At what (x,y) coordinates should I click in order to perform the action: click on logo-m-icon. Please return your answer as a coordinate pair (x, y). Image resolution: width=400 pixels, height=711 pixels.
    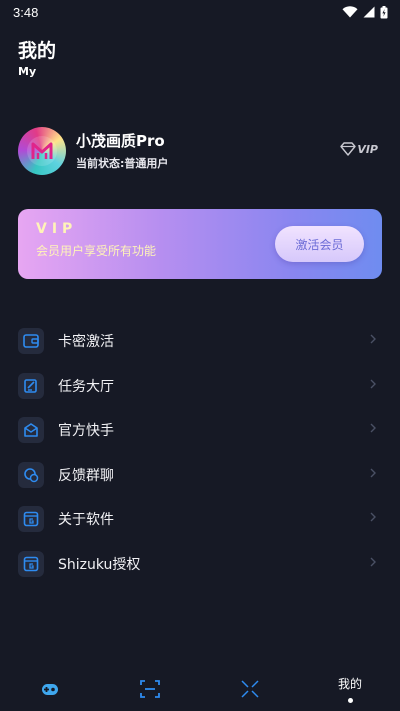
    Looking at the image, I should click on (42, 151).